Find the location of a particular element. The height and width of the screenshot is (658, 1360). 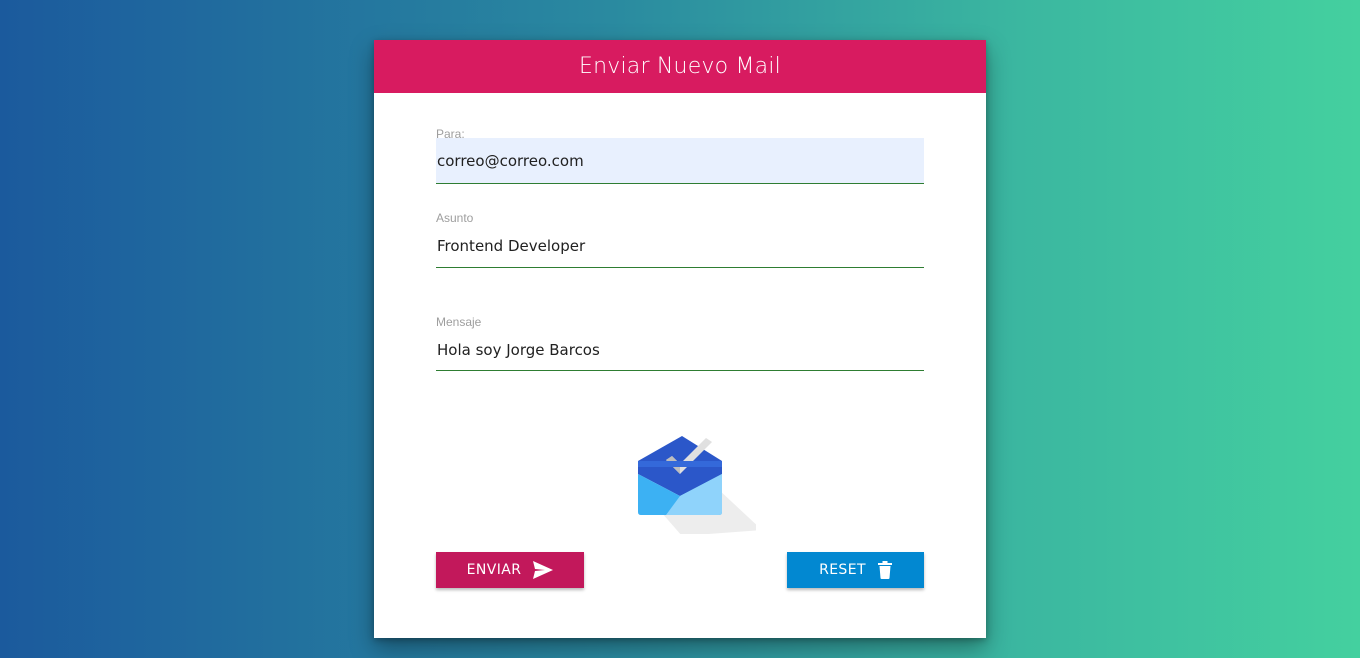

to-field: Para: is located at coordinates (680, 155).